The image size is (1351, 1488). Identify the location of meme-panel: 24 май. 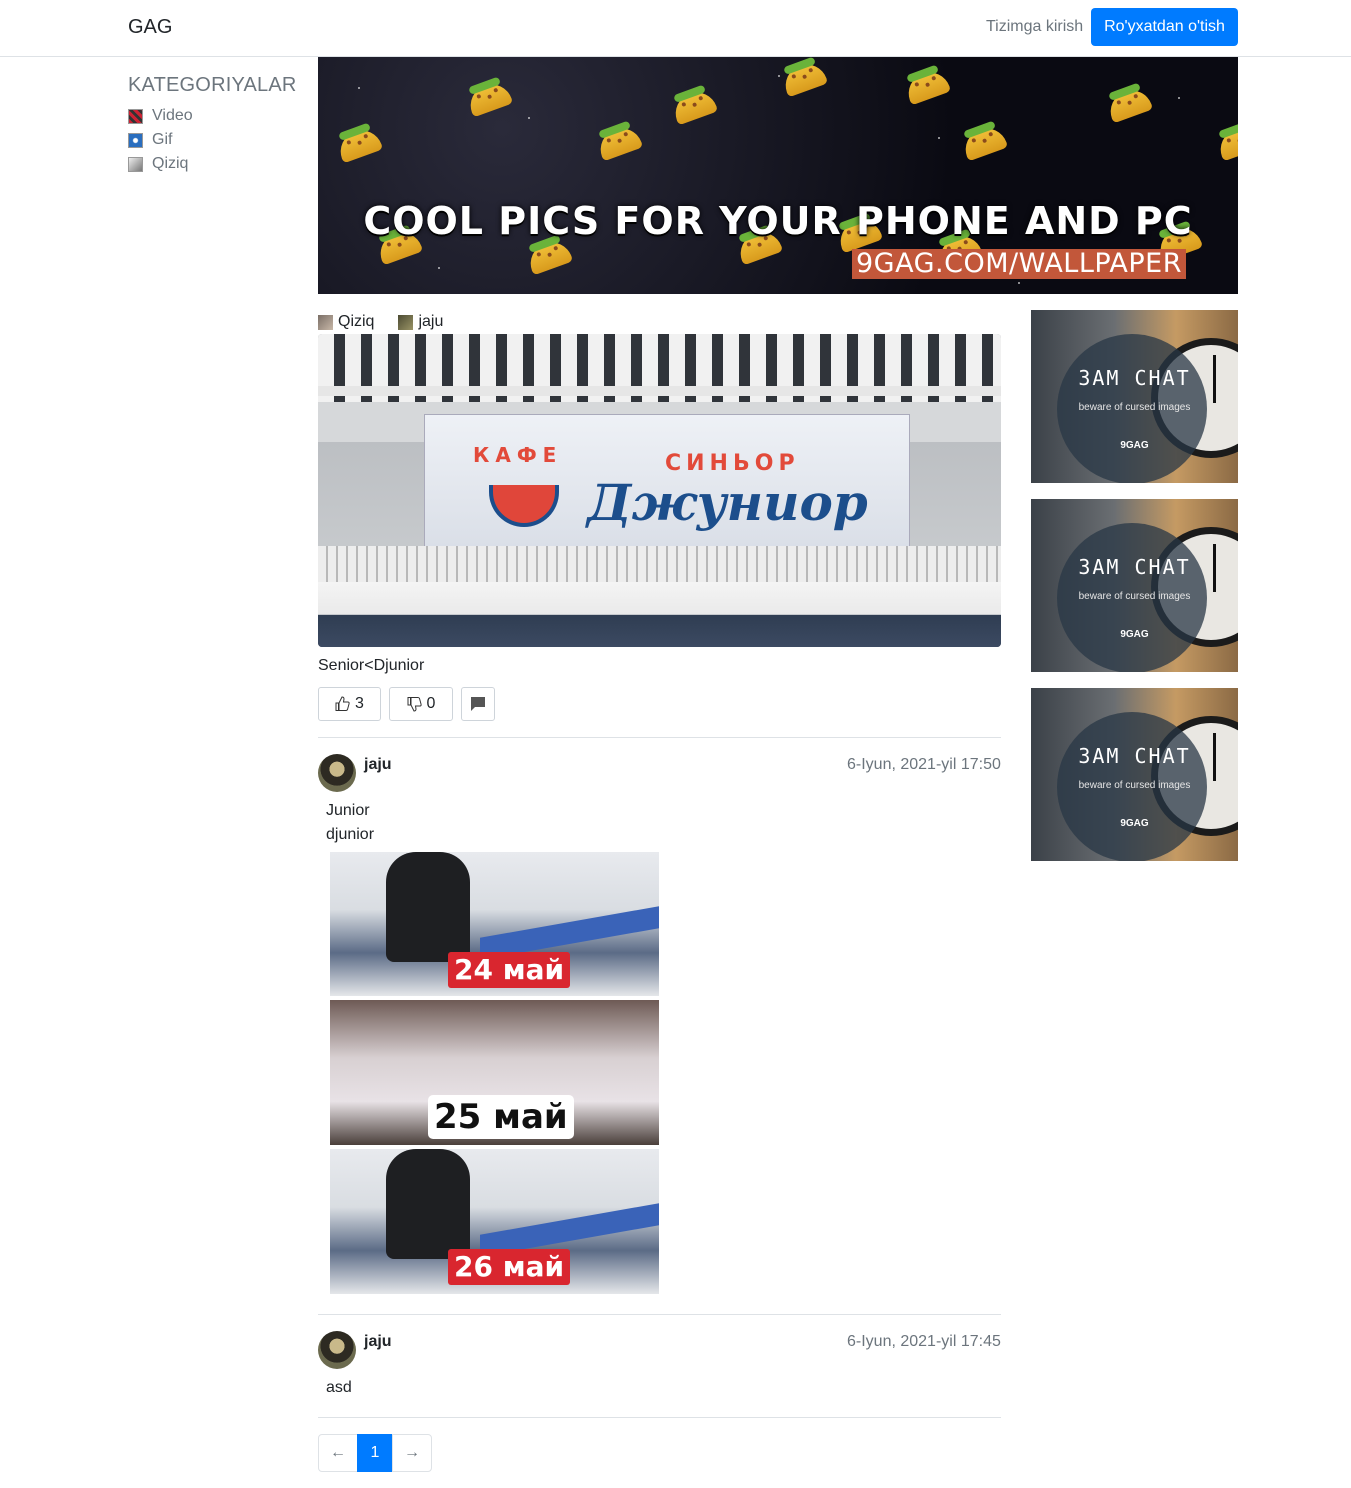
(494, 924).